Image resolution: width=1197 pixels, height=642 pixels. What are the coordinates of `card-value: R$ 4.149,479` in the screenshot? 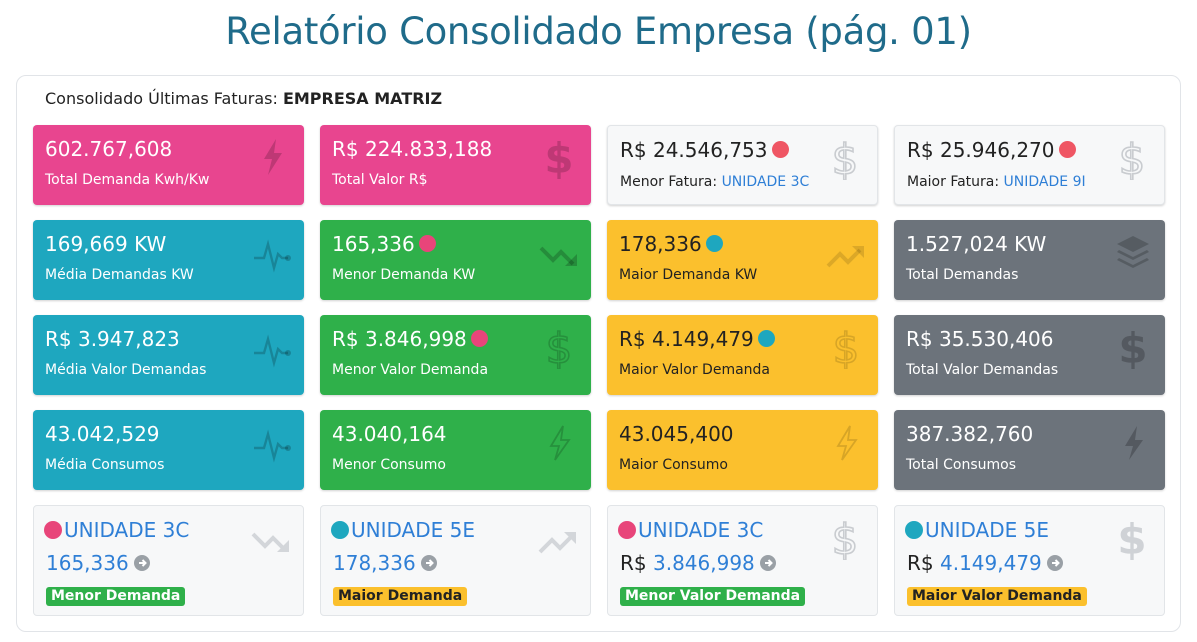 It's located at (697, 339).